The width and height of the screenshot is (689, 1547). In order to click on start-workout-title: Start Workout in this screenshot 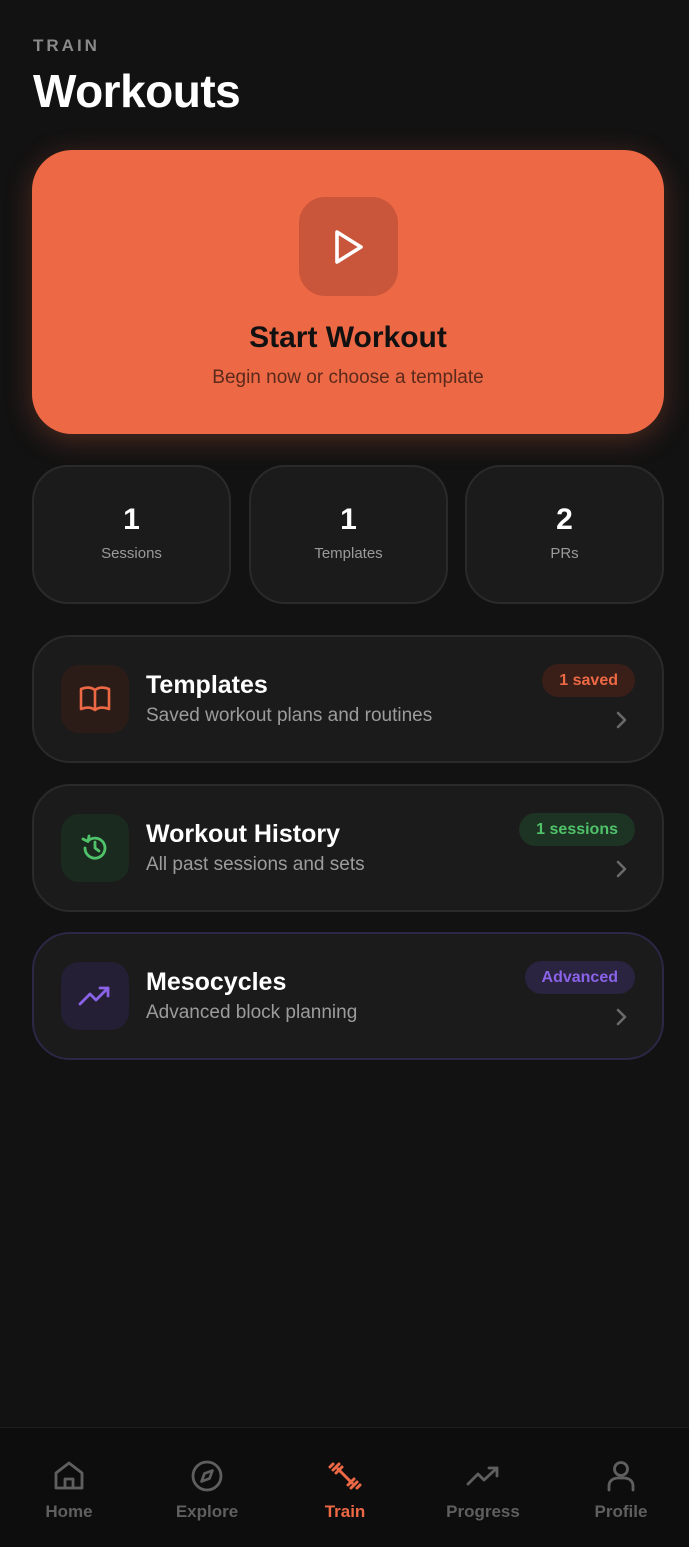, I will do `click(348, 337)`.